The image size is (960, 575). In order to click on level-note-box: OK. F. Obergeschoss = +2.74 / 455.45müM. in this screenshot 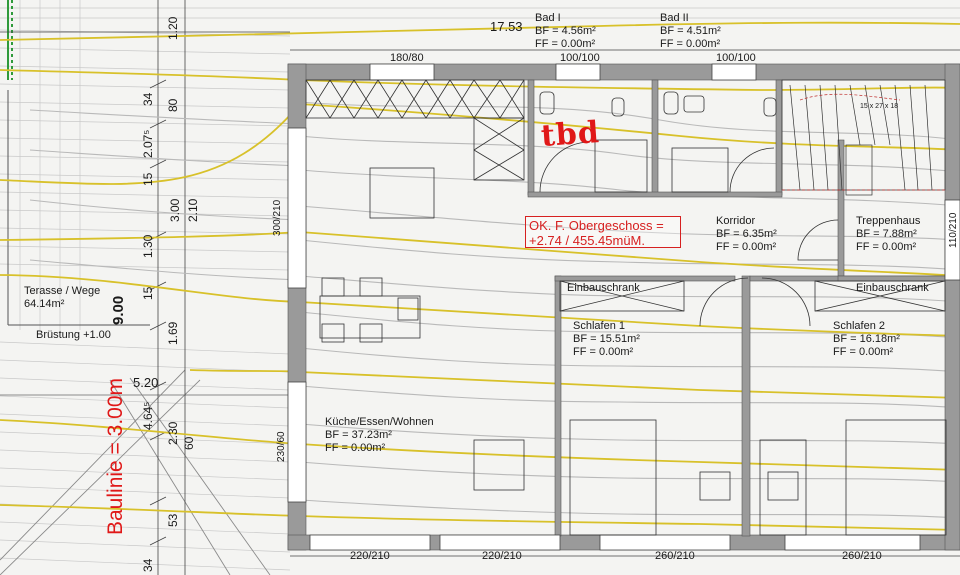, I will do `click(603, 232)`.